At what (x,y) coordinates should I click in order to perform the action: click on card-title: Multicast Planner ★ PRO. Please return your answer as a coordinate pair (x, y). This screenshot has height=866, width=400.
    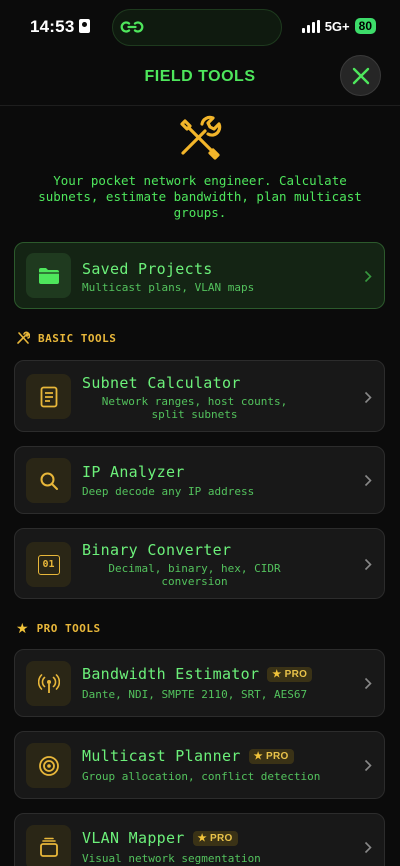
    Looking at the image, I should click on (188, 756).